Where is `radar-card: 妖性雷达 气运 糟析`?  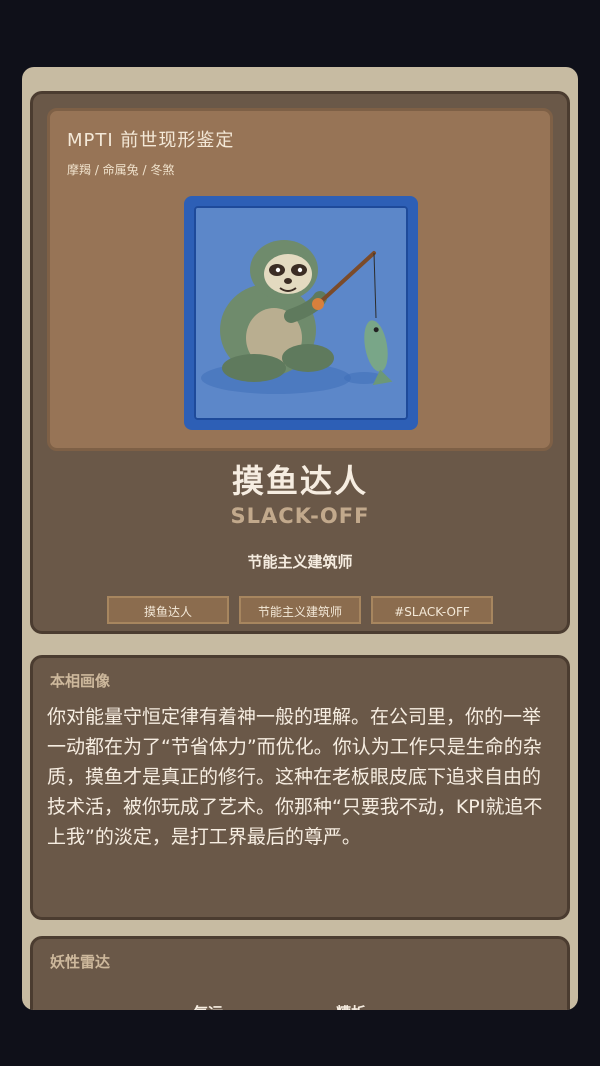
radar-card: 妖性雷达 气运 糟析 is located at coordinates (300, 973).